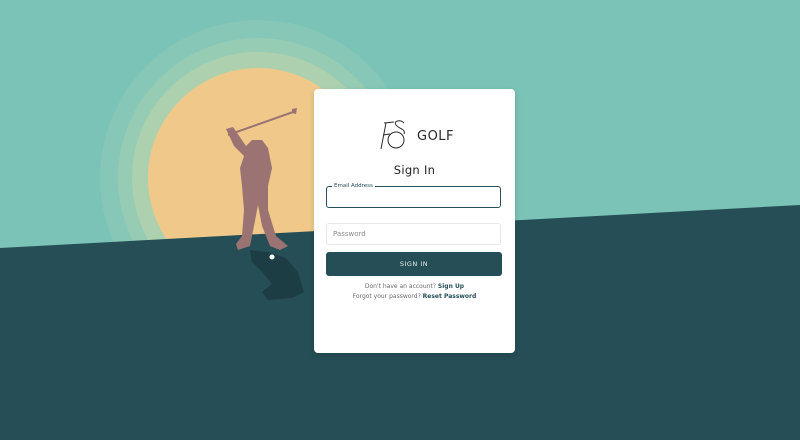 The width and height of the screenshot is (800, 440). I want to click on brand-name: GOLF, so click(436, 136).